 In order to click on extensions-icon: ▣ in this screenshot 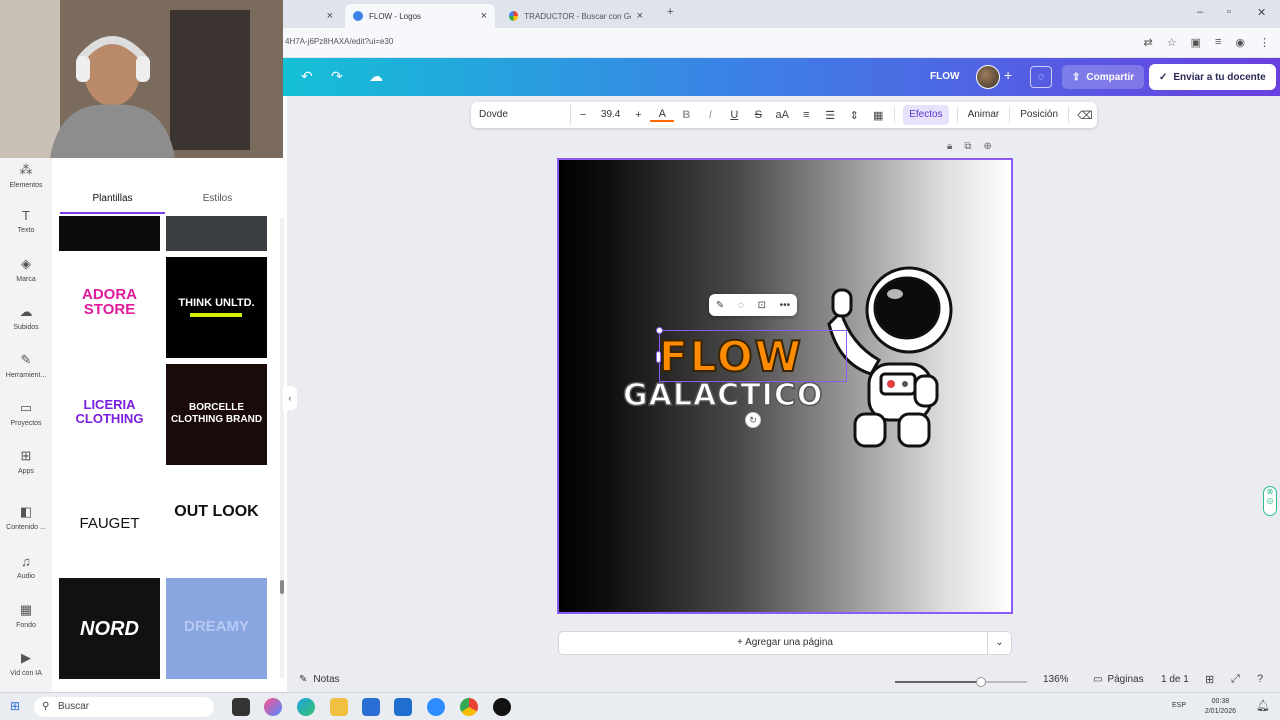, I will do `click(1196, 42)`.